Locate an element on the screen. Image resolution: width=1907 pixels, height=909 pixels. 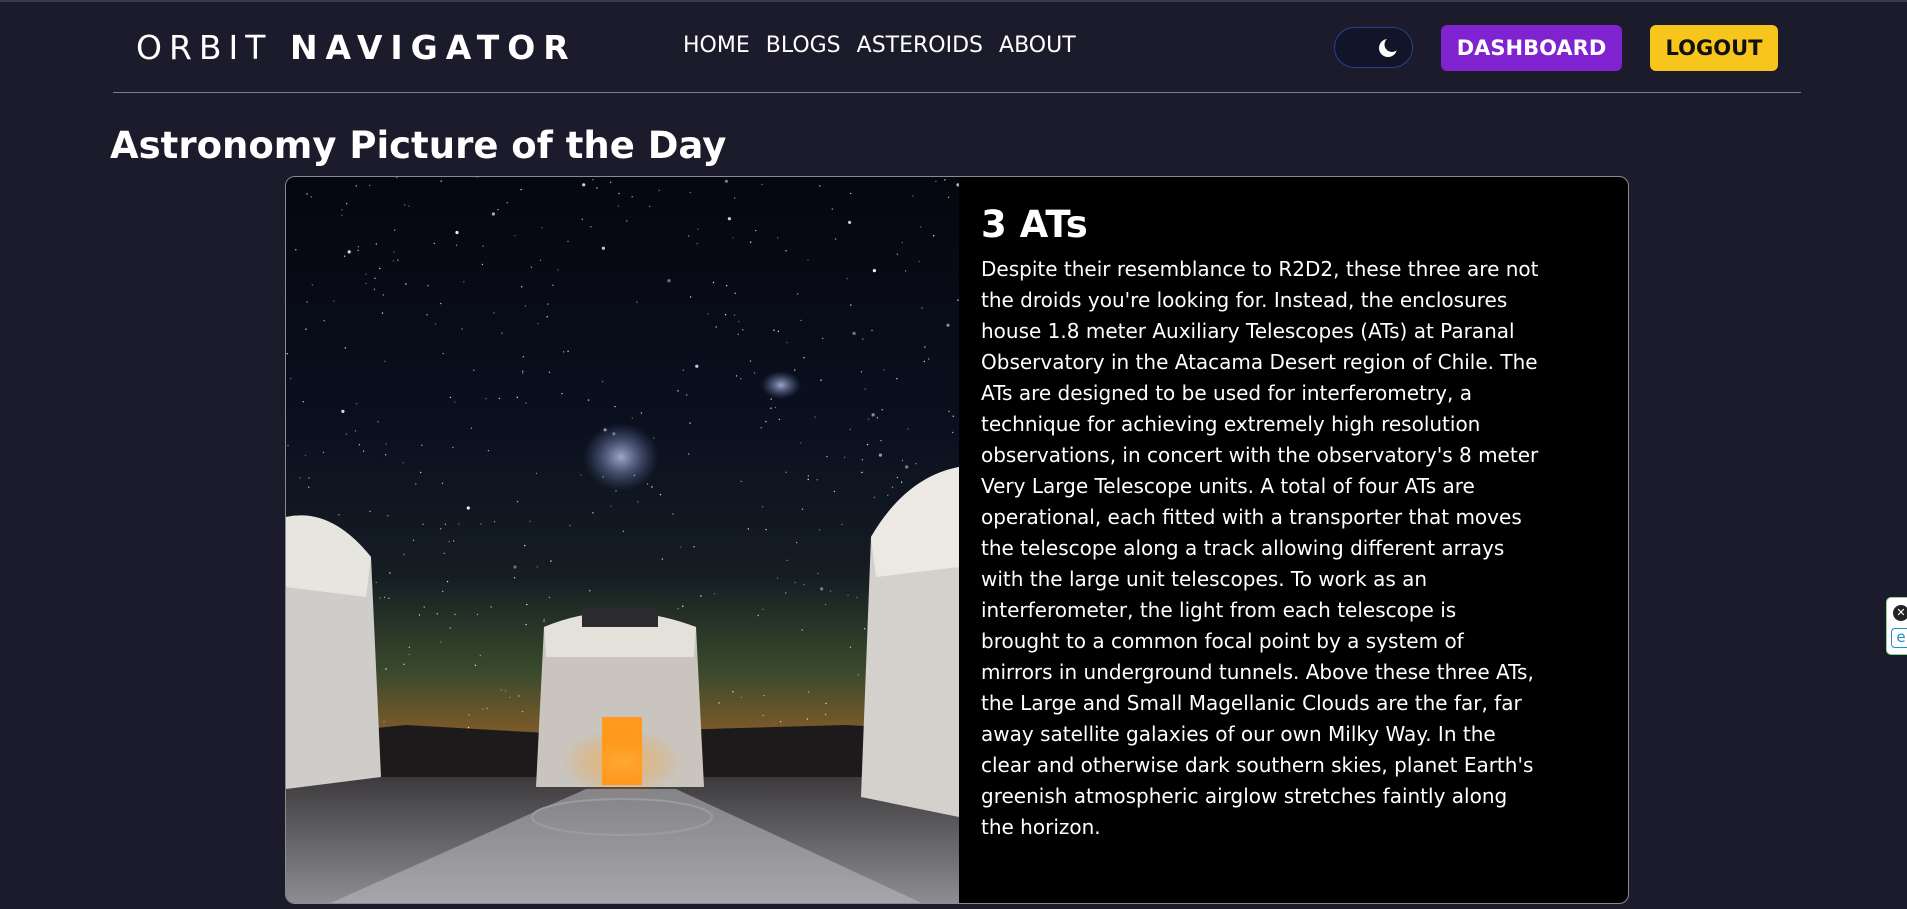
brand-light-text: ORBIT is located at coordinates (204, 47).